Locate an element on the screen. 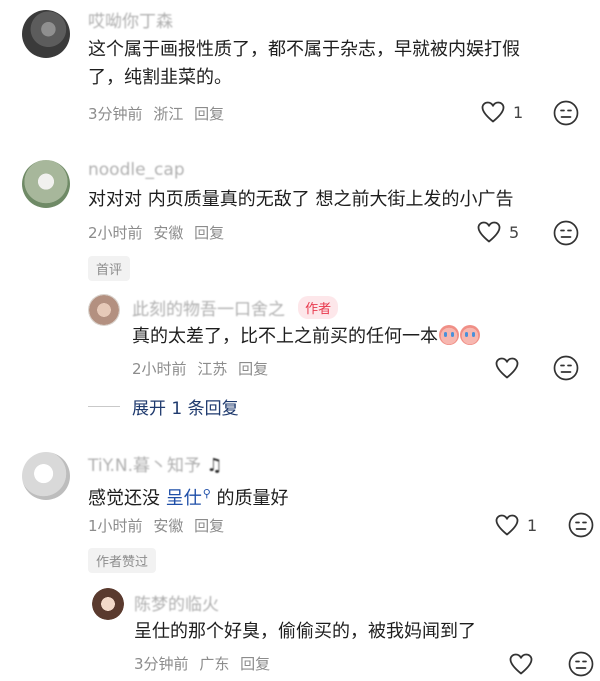 This screenshot has height=681, width=600. comment-text-suffix: 的质量好 is located at coordinates (249, 498).